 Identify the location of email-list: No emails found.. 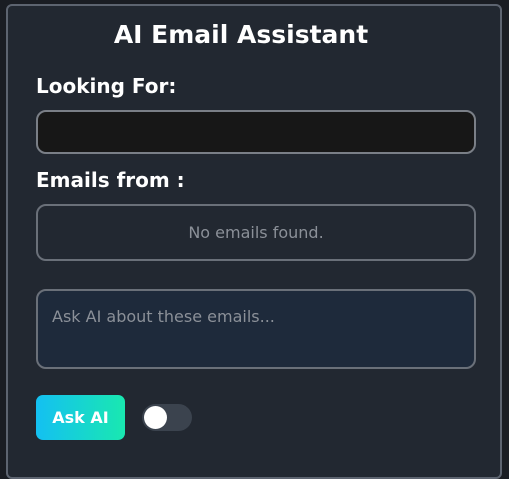
(256, 232).